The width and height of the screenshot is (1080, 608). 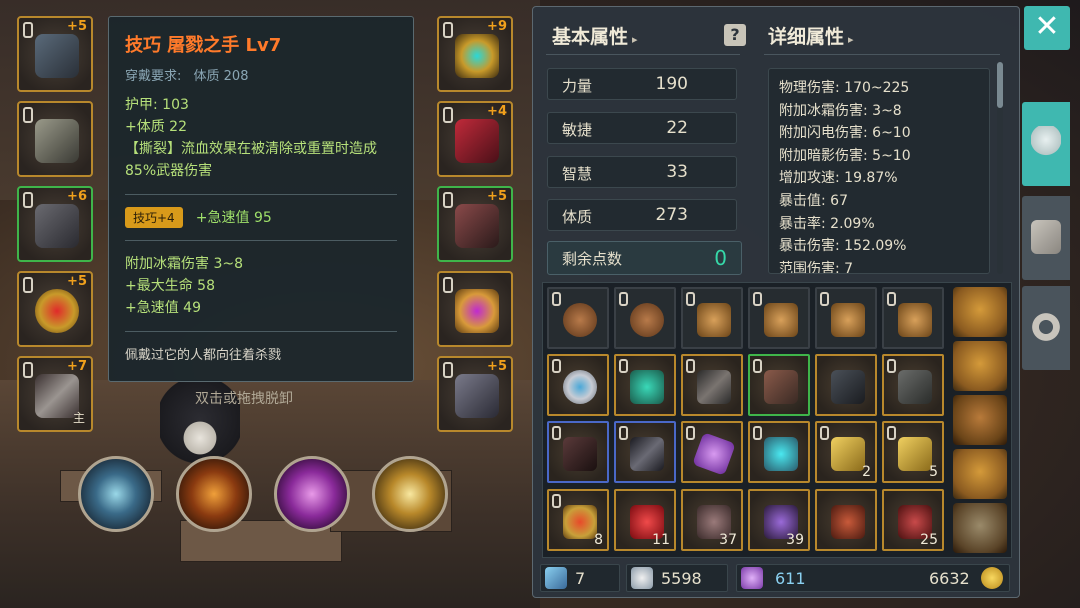 I want to click on ring-icon, so click(x=477, y=311).